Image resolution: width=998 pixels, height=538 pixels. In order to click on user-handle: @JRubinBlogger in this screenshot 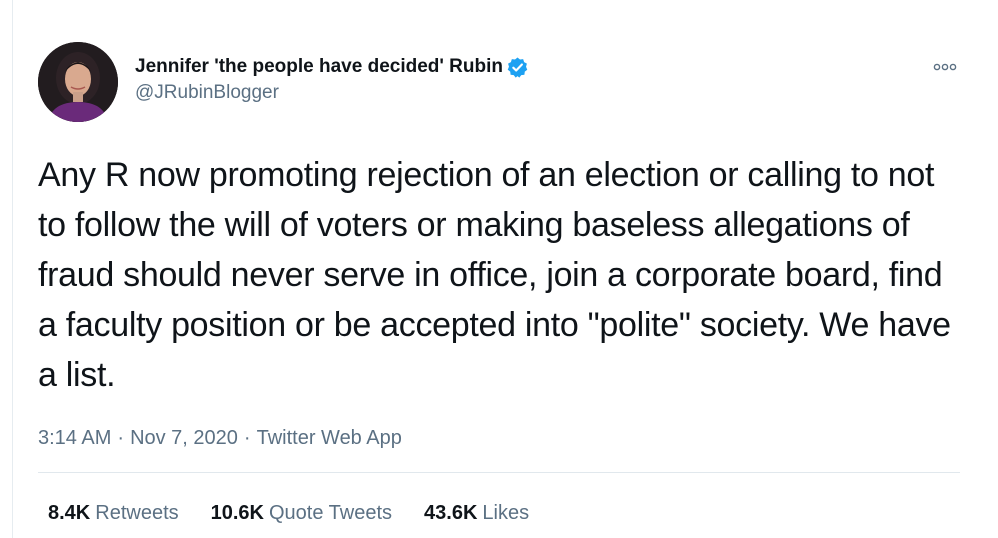, I will do `click(332, 93)`.